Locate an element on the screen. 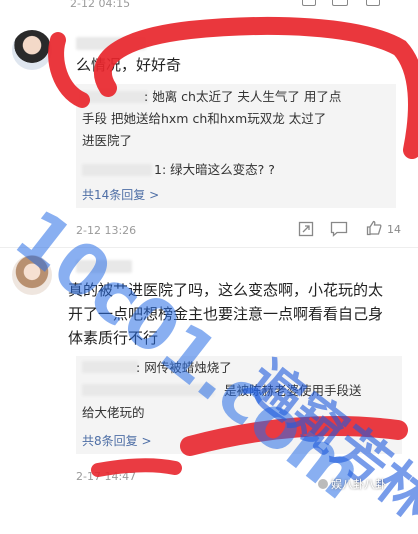 The width and height of the screenshot is (418, 534). more-replies-link: 共14条回复 > is located at coordinates (120, 194).